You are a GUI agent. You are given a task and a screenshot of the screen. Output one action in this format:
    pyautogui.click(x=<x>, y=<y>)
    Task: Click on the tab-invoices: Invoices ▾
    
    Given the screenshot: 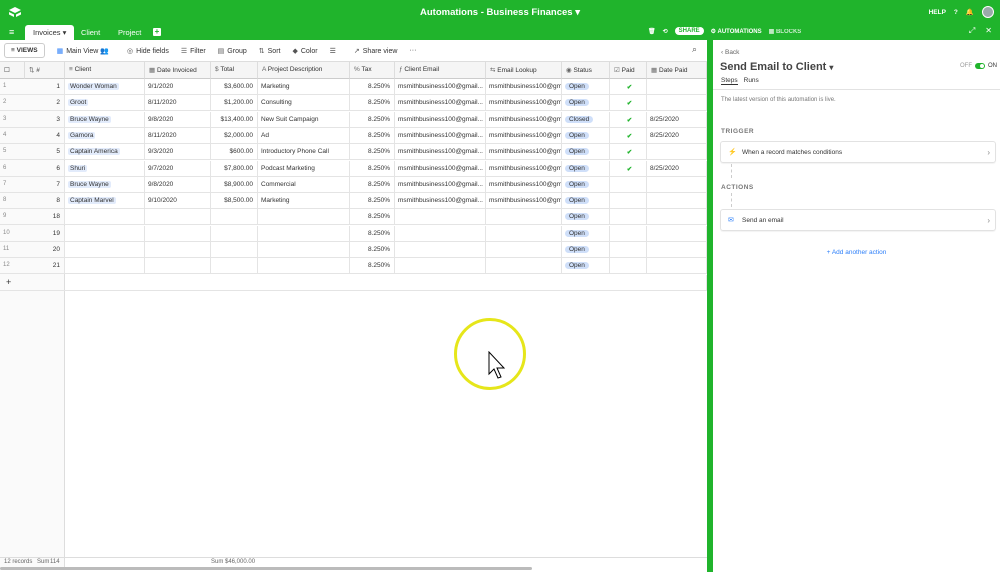 What is the action you would take?
    pyautogui.click(x=50, y=32)
    